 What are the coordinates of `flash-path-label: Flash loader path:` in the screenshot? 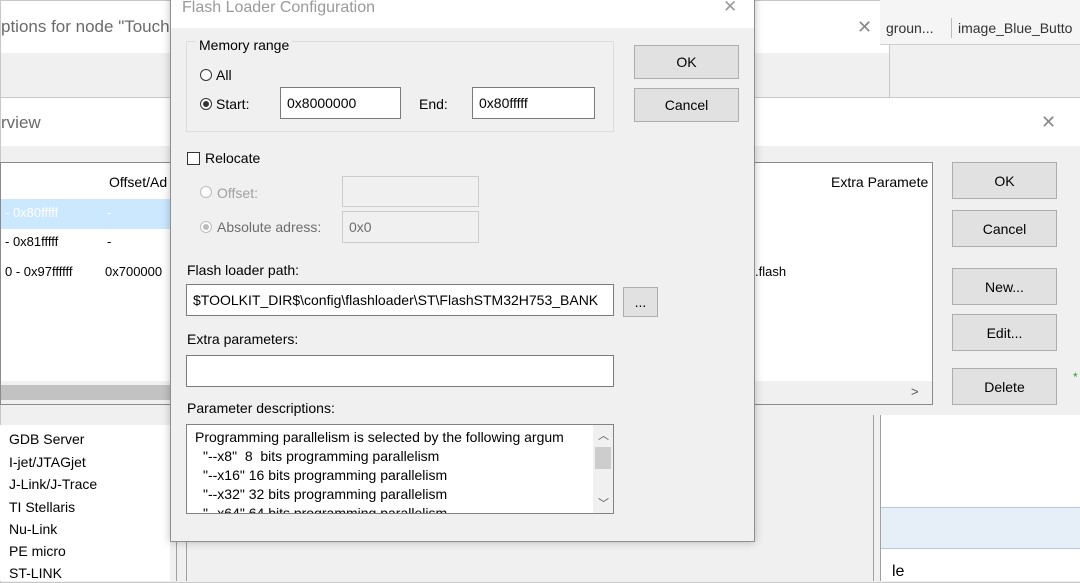 It's located at (243, 270).